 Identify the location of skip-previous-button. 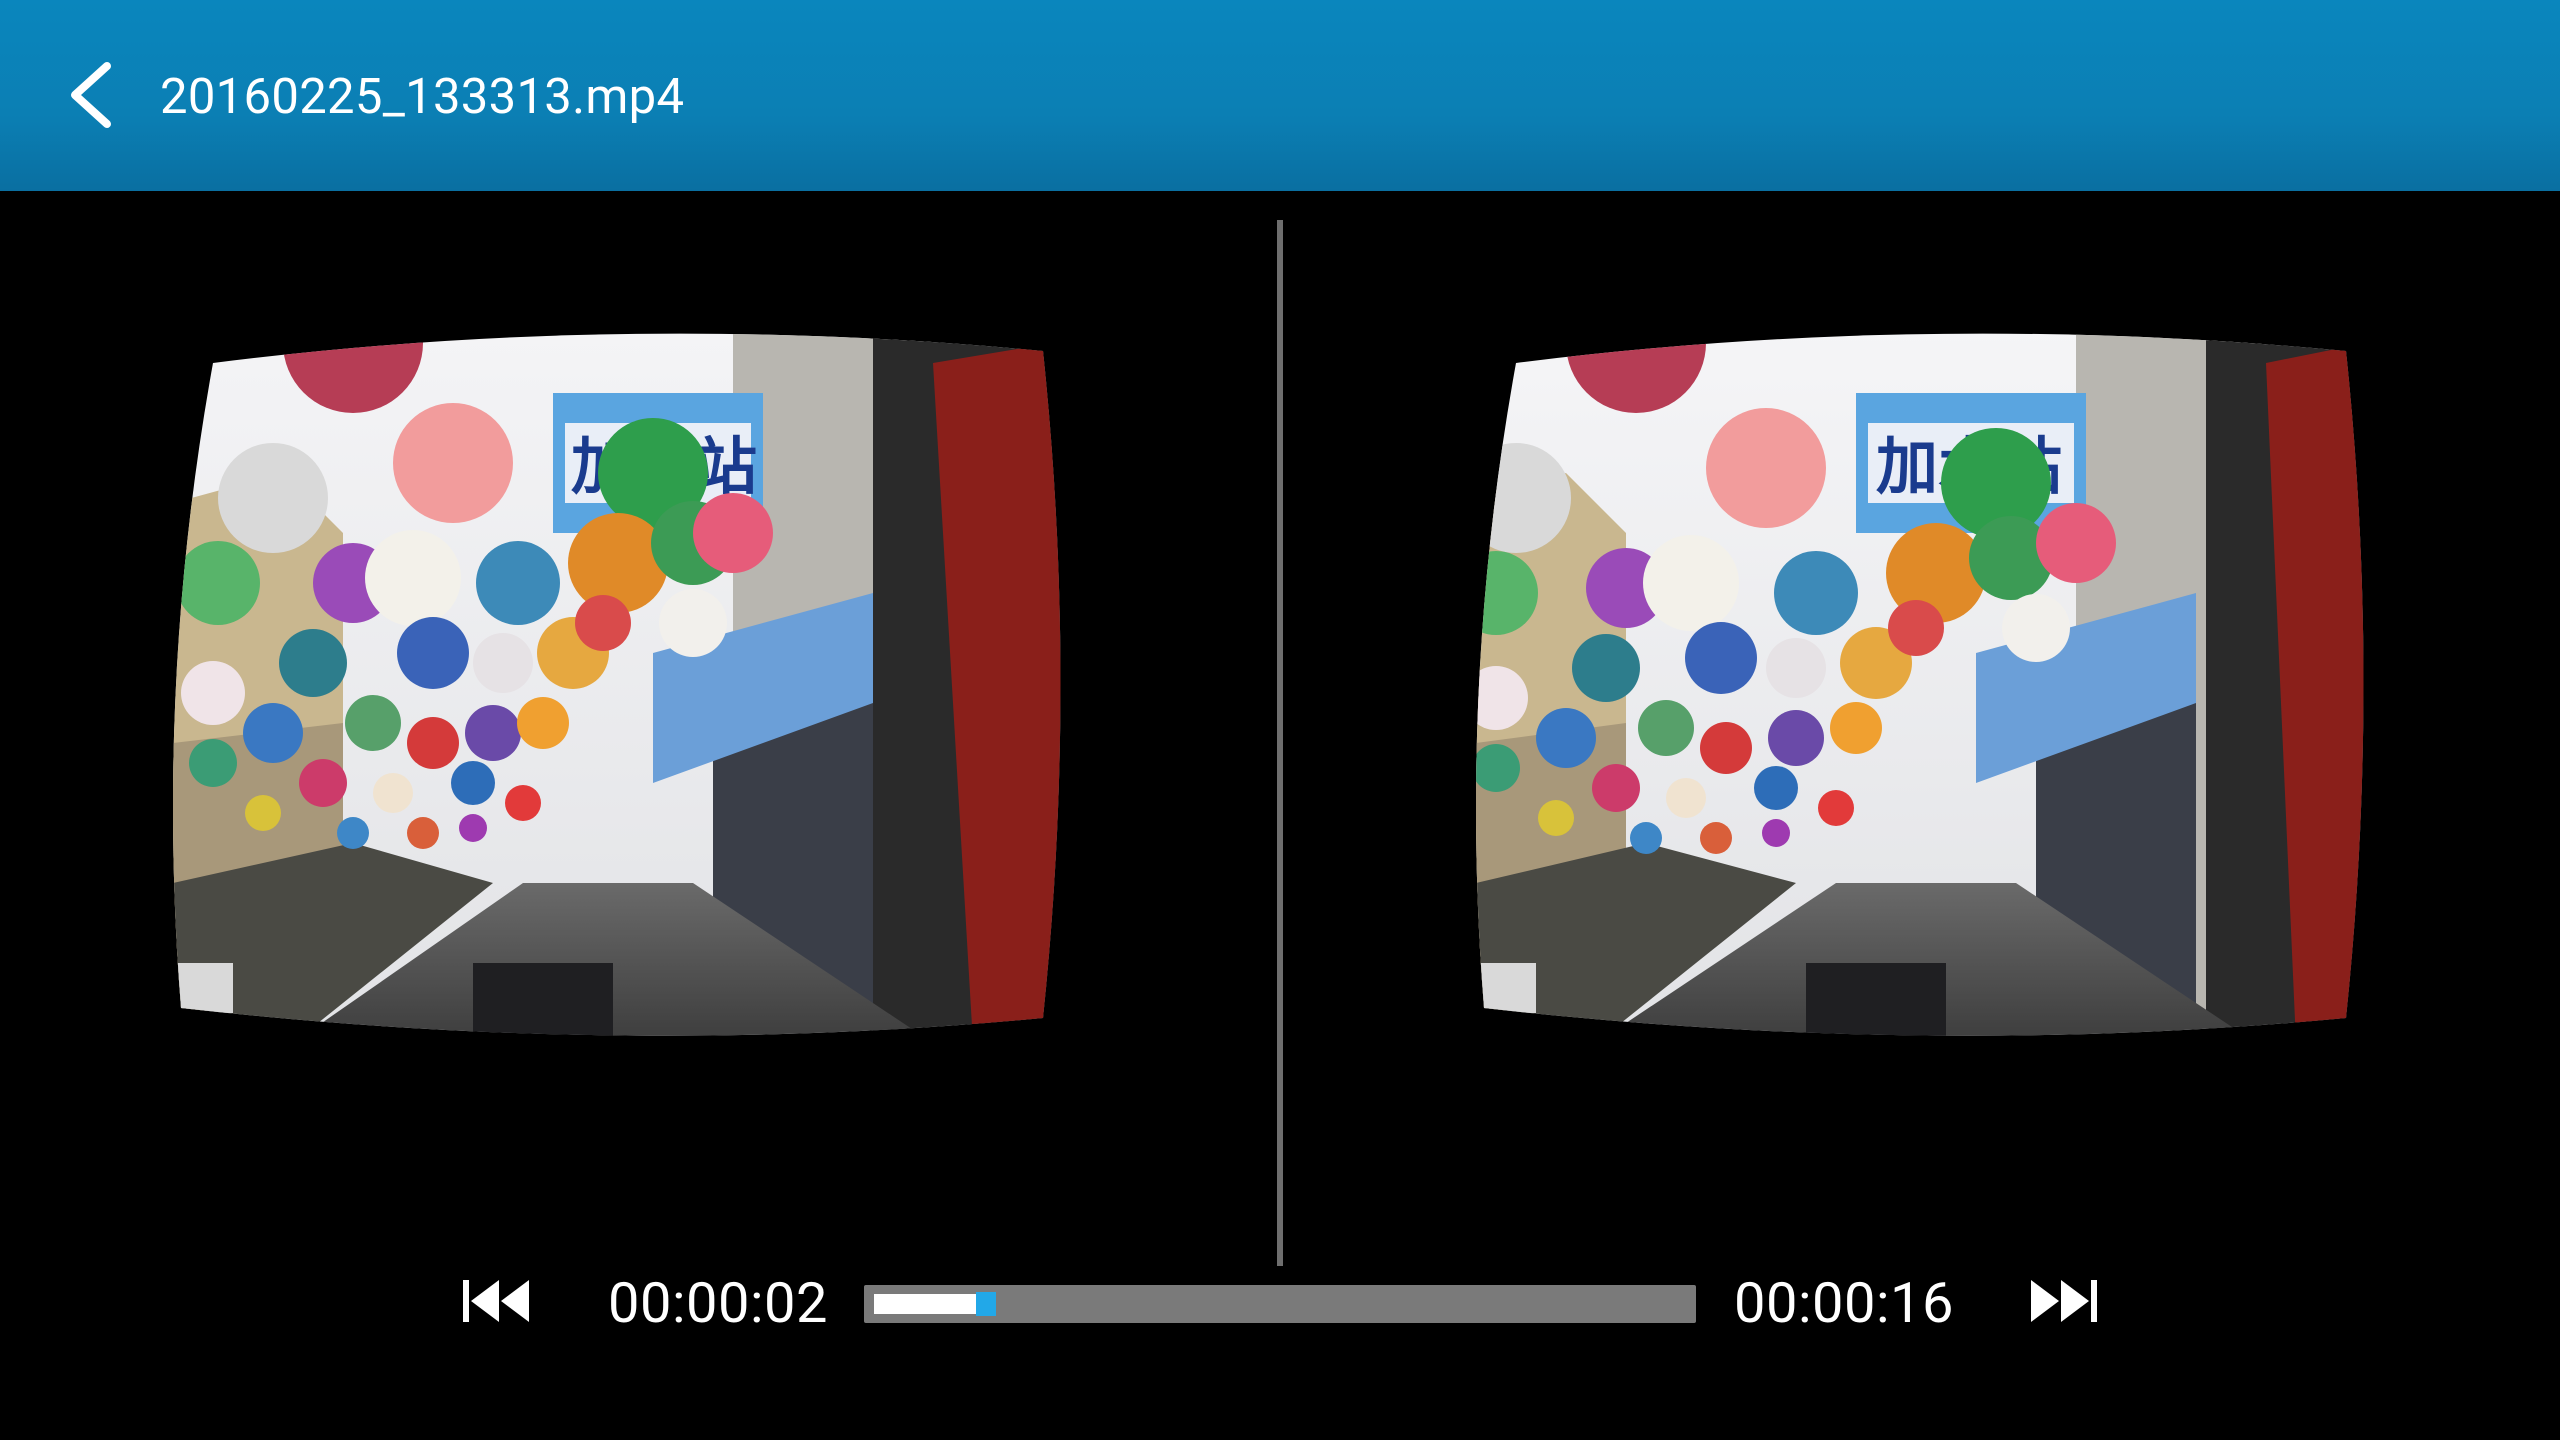
(497, 1301).